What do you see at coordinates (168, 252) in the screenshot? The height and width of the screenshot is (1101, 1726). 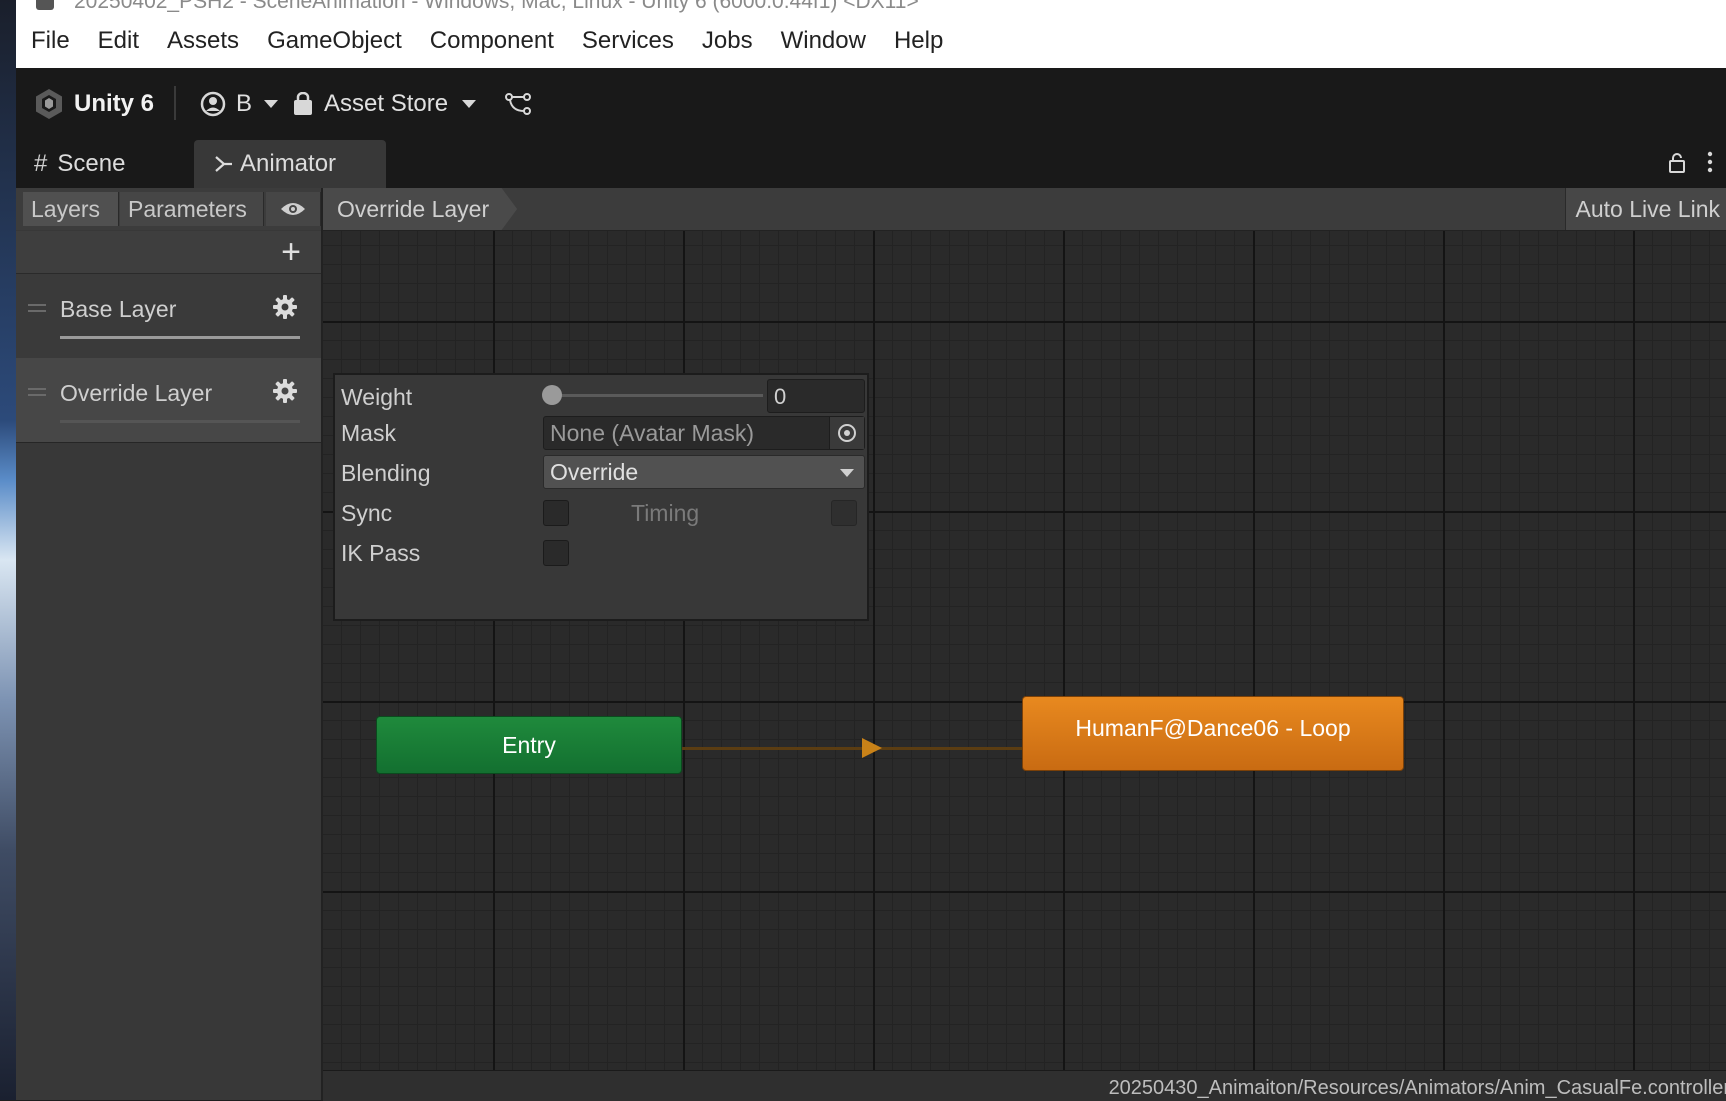 I see `layers-add-row: +` at bounding box center [168, 252].